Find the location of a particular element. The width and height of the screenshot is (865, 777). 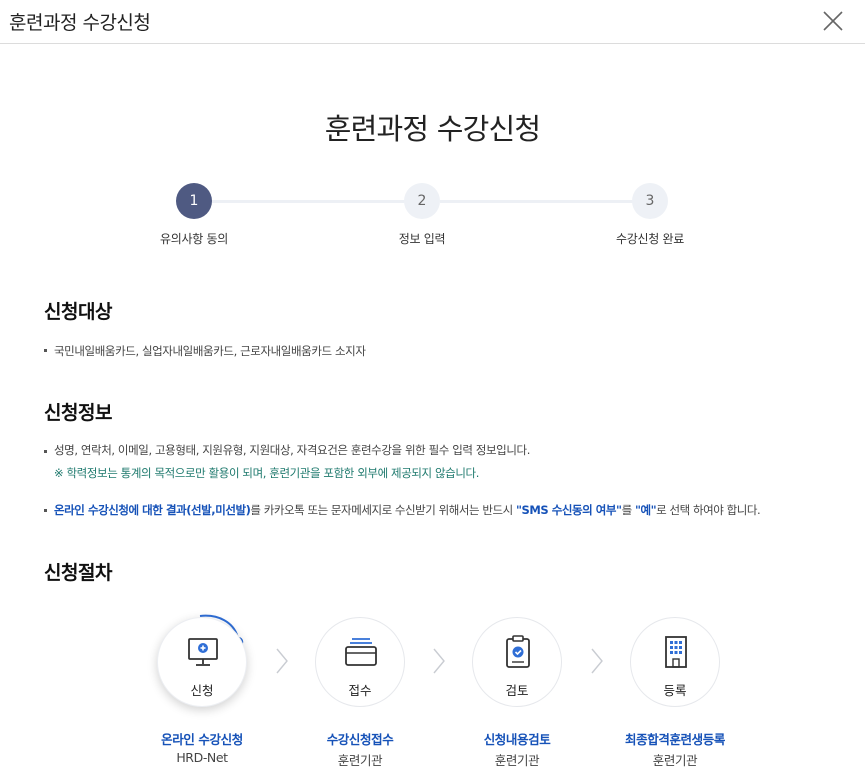

clipboard-check-icon is located at coordinates (518, 651).